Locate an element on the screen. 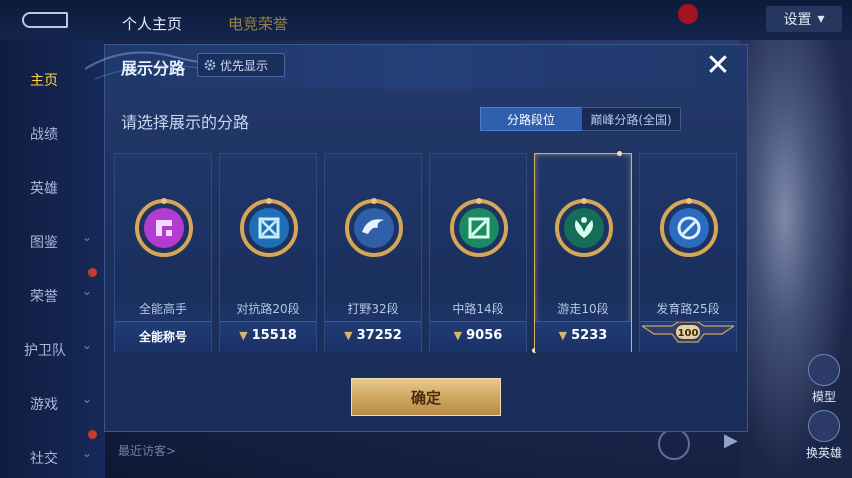  sidebar-item-gallery: 图鉴 ⌄ is located at coordinates (52, 241).